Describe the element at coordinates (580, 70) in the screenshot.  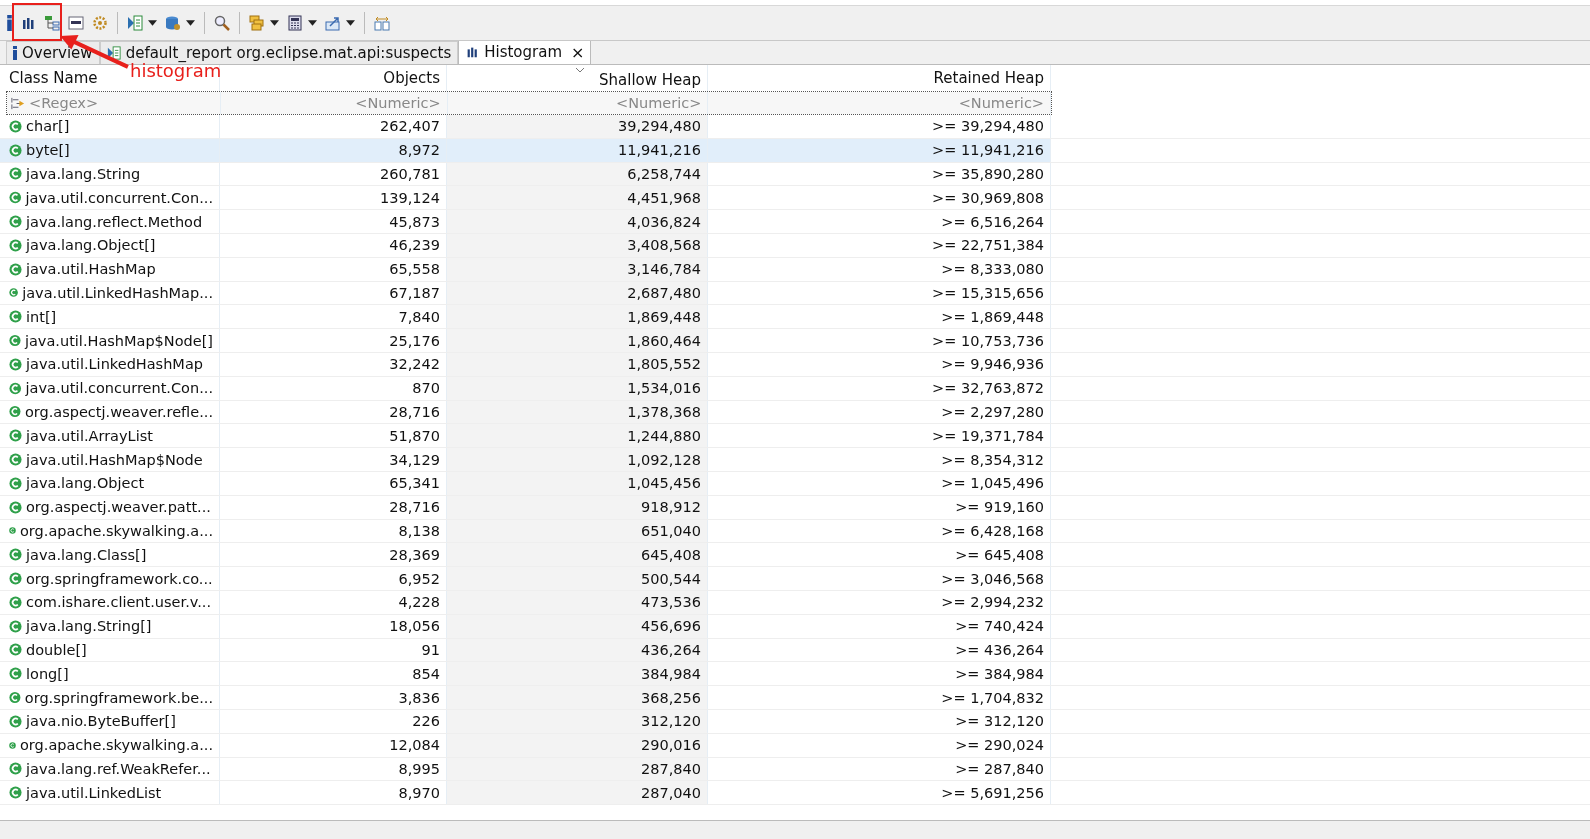
I see `sort-icon` at that location.